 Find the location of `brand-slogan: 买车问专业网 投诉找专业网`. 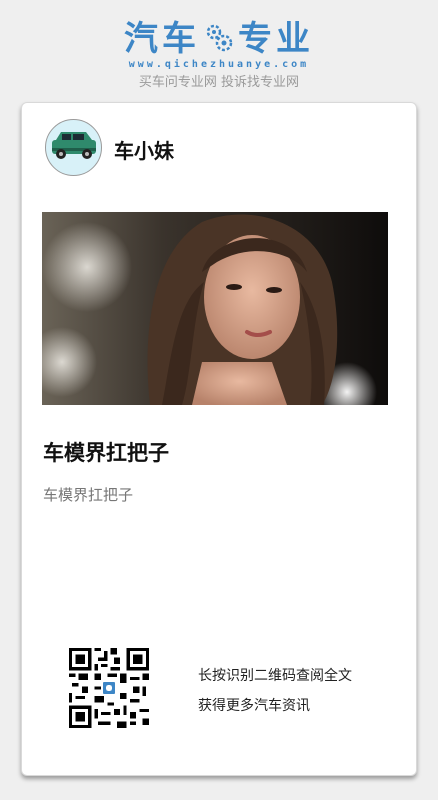

brand-slogan: 买车问专业网 投诉找专业网 is located at coordinates (219, 82).